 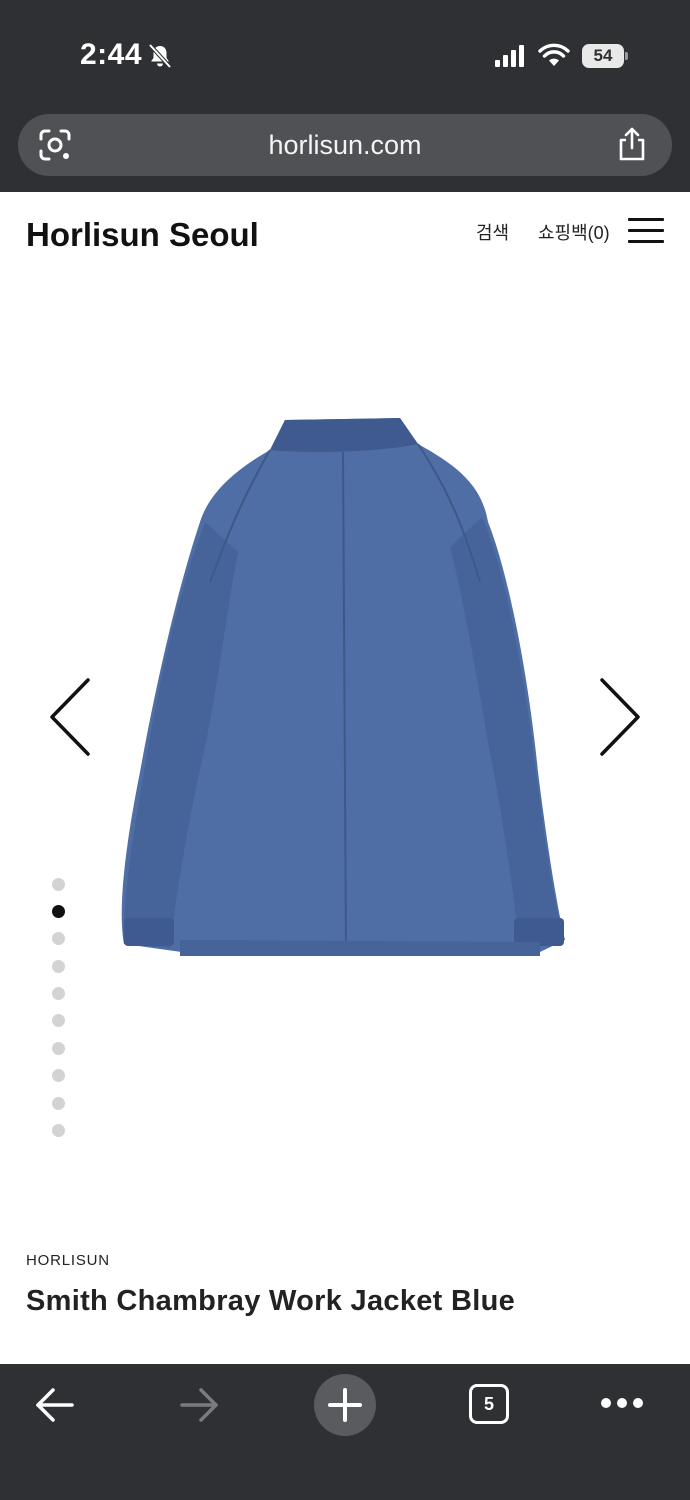 What do you see at coordinates (574, 232) in the screenshot?
I see `shopping-bag-link: 쇼핑백(0)` at bounding box center [574, 232].